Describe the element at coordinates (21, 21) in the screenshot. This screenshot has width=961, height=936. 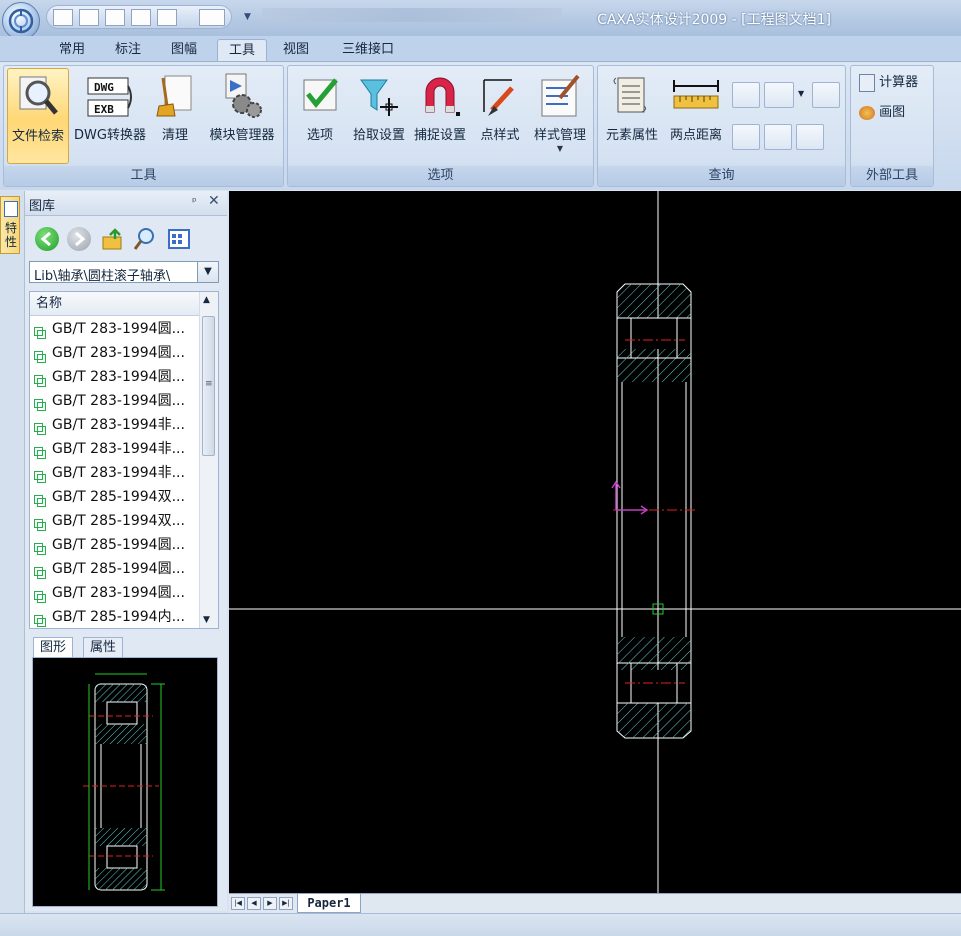
I see `application-menu-button` at that location.